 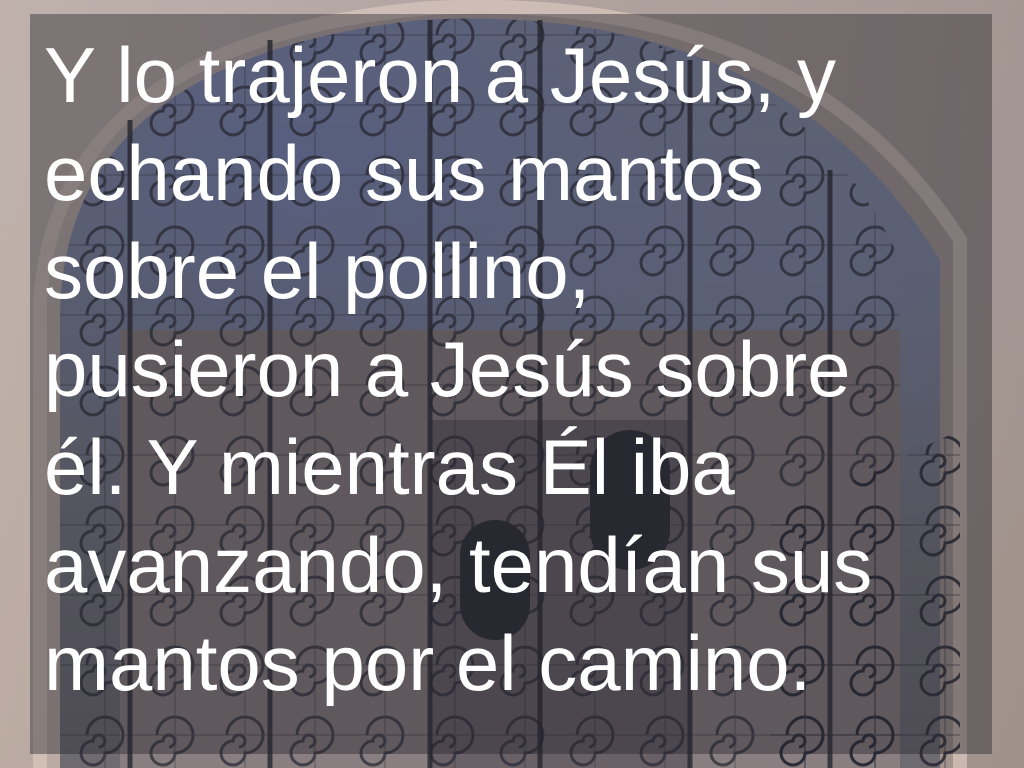 What do you see at coordinates (440, 75) in the screenshot?
I see `verse-line: Y lo trajeron a Jesús, y` at bounding box center [440, 75].